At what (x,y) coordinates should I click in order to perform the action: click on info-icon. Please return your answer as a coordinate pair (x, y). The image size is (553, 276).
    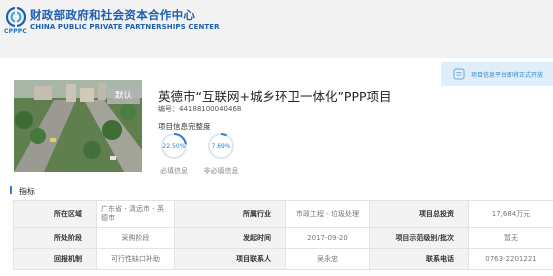
    Looking at the image, I should click on (459, 74).